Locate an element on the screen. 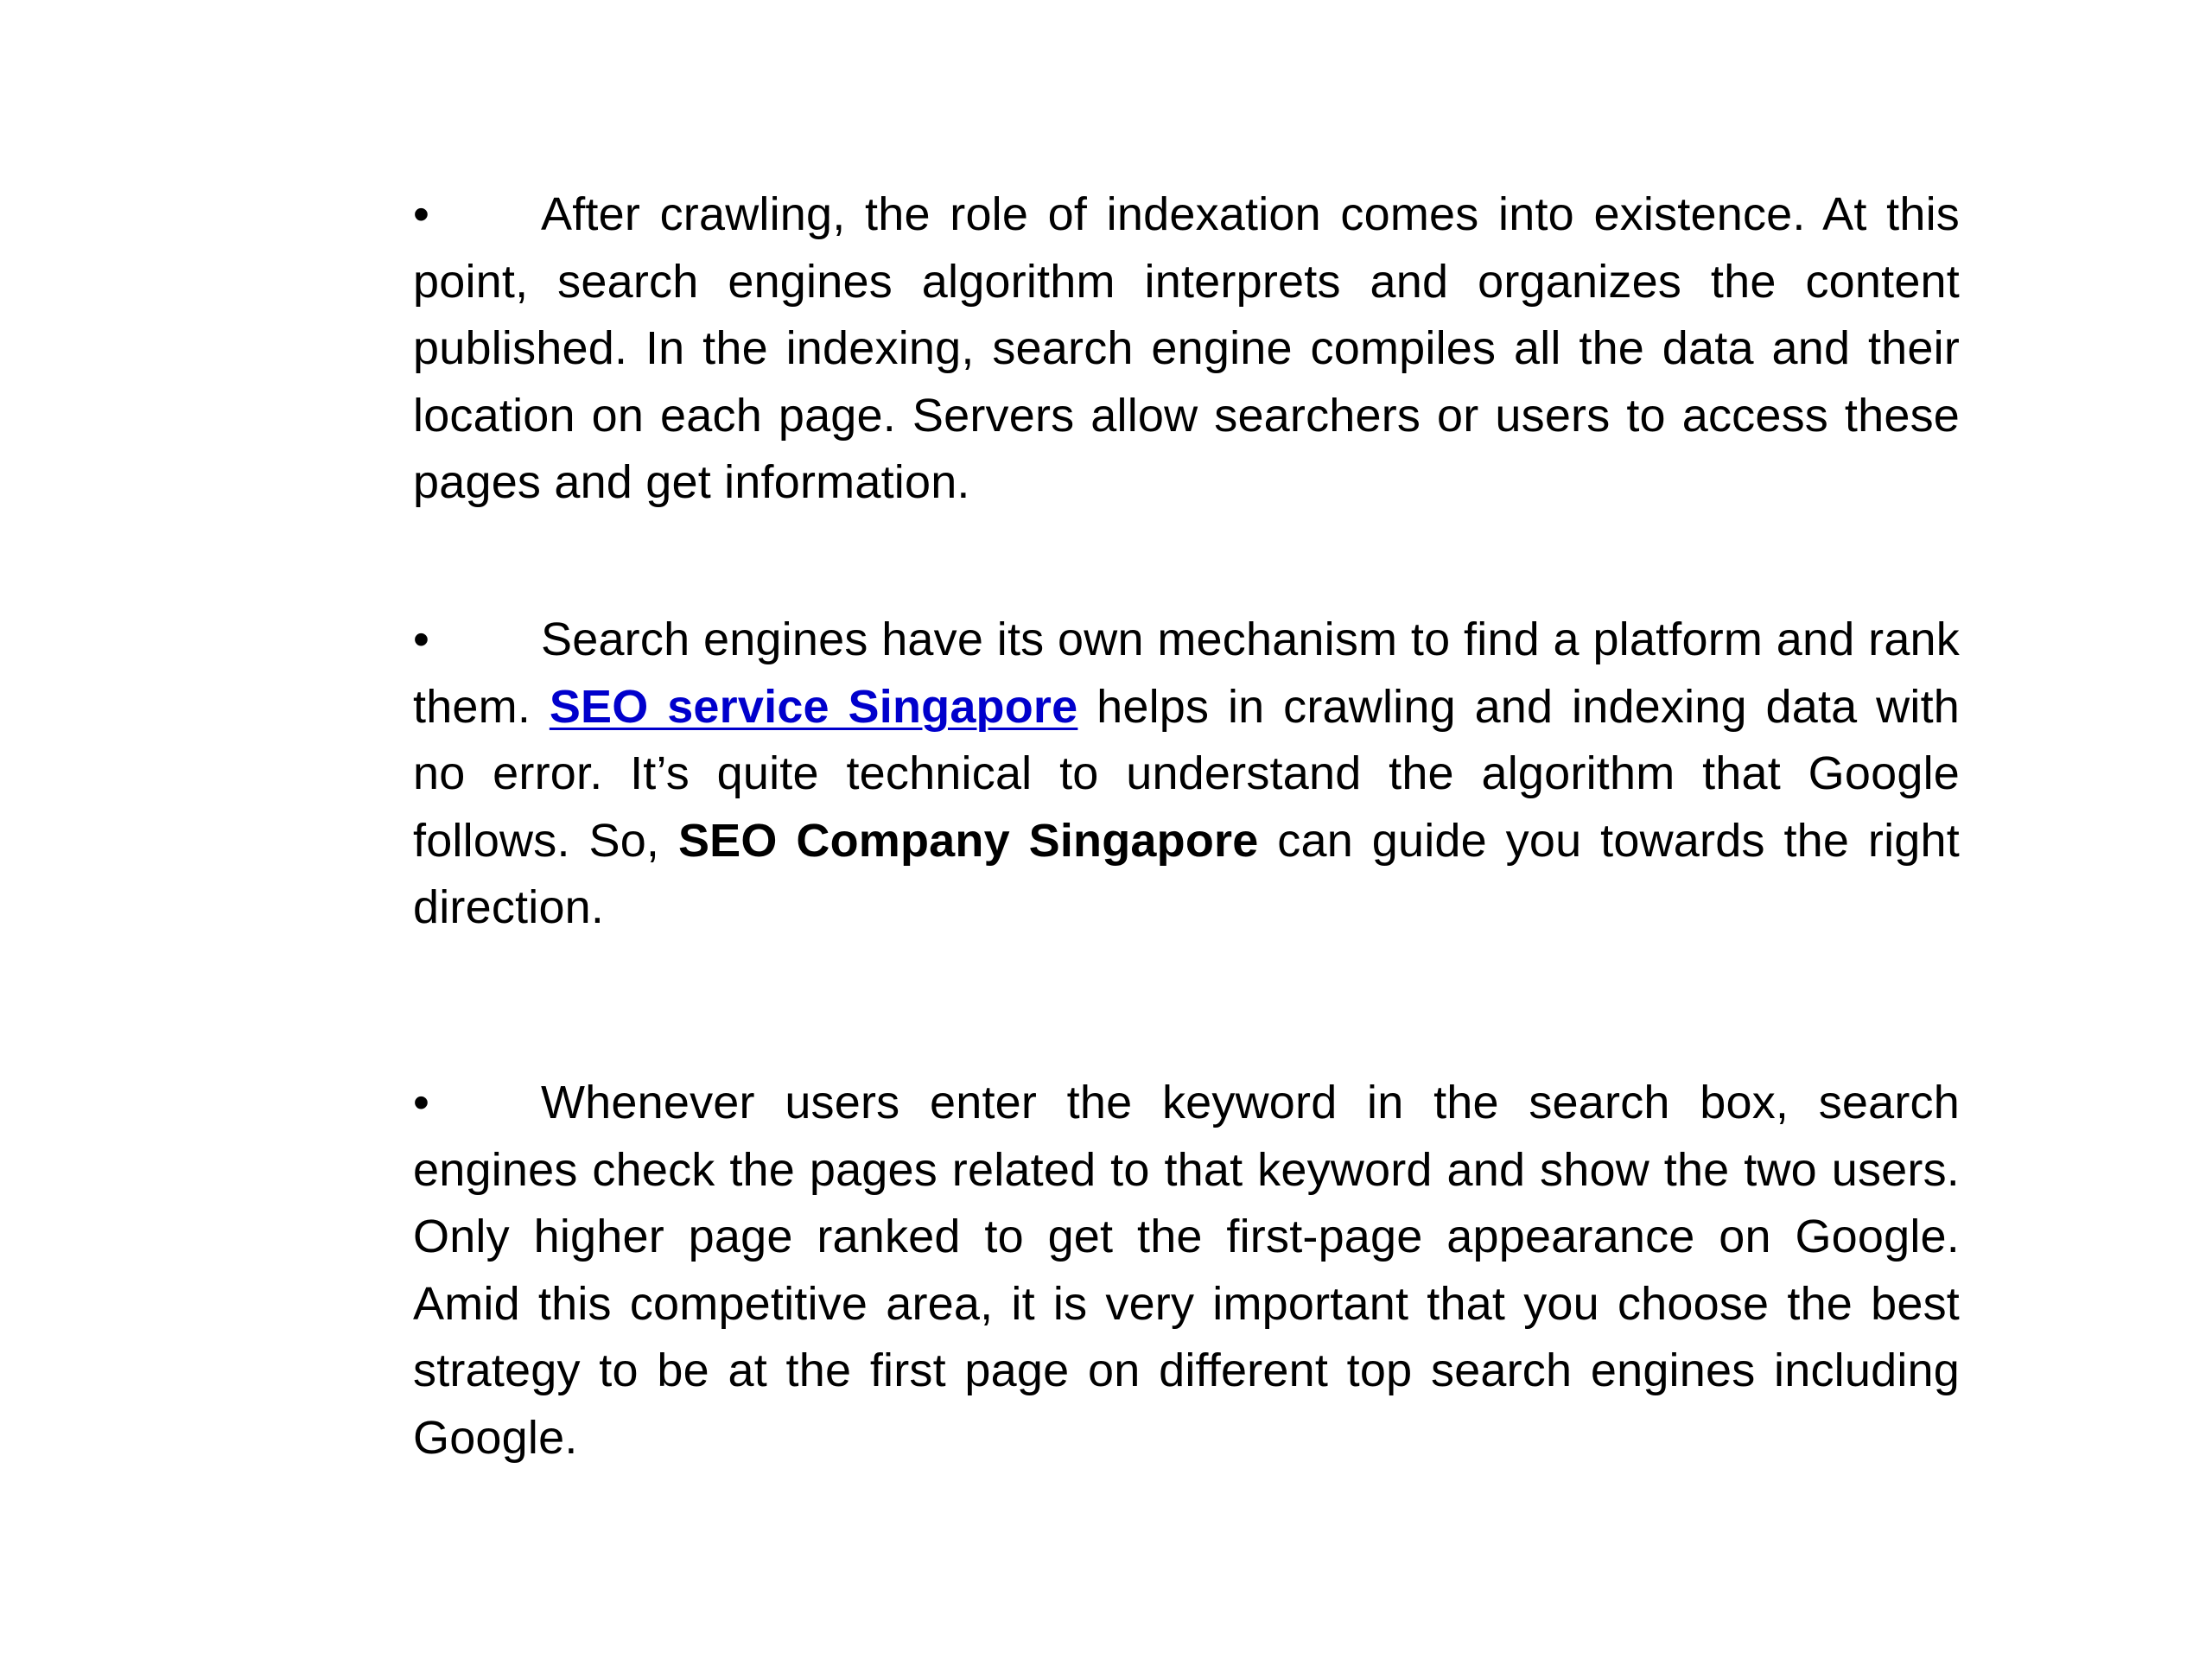 This screenshot has width=2212, height=1659. seo-company-singapore-bold: SEO Company Singapore is located at coordinates (968, 840).